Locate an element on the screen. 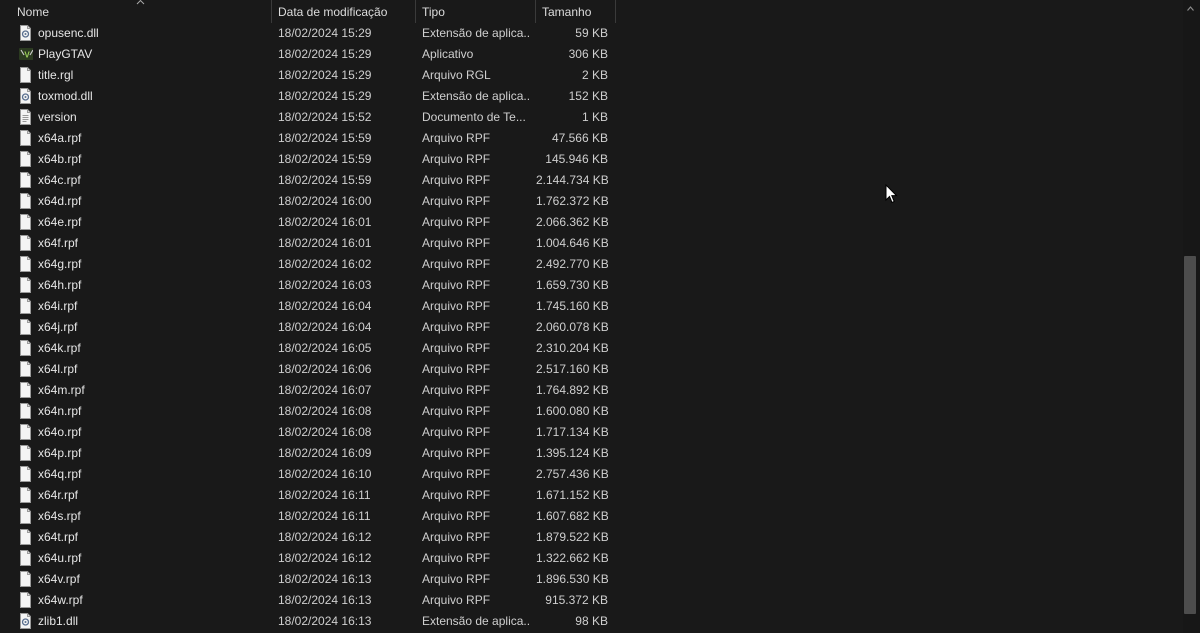 This screenshot has height=633, width=1200. file-name: PlayGTAV is located at coordinates (65, 54).